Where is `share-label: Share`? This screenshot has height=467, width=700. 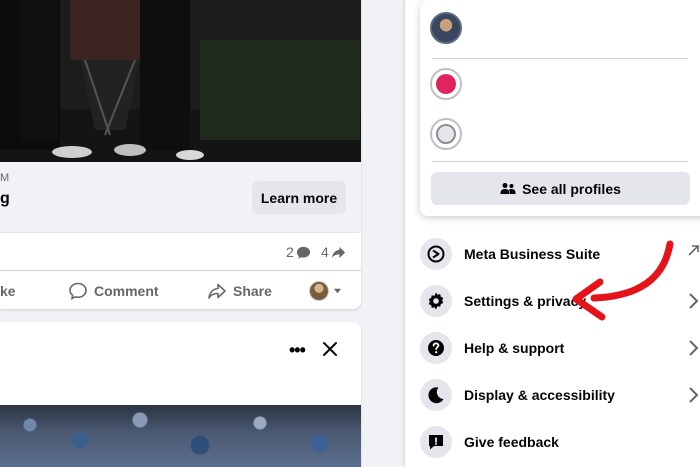 share-label: Share is located at coordinates (252, 290).